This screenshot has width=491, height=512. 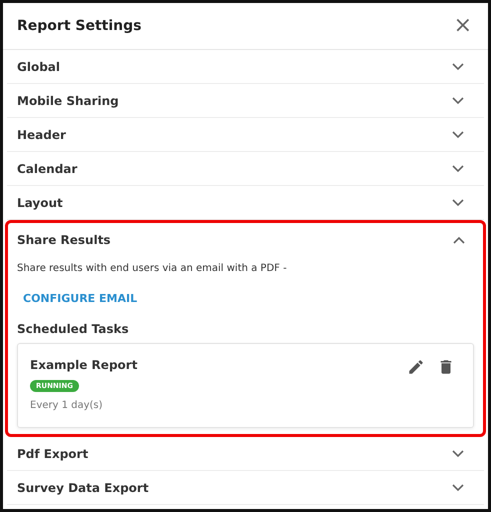 What do you see at coordinates (80, 298) in the screenshot?
I see `configure-email-link: CONFIGURE EMAIL` at bounding box center [80, 298].